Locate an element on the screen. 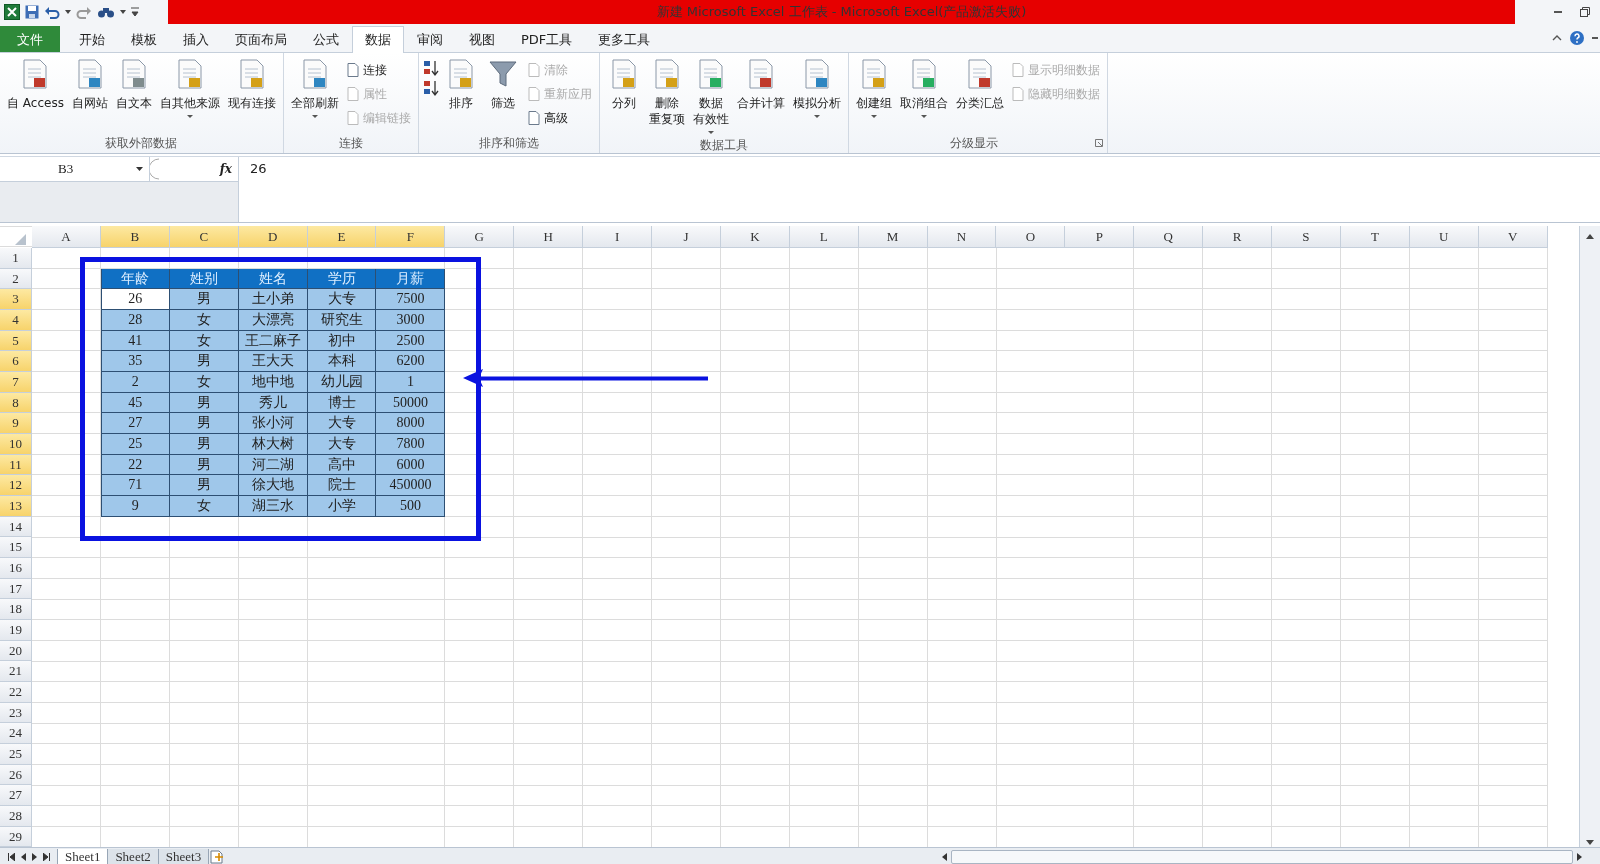  restore-icon is located at coordinates (1585, 12).